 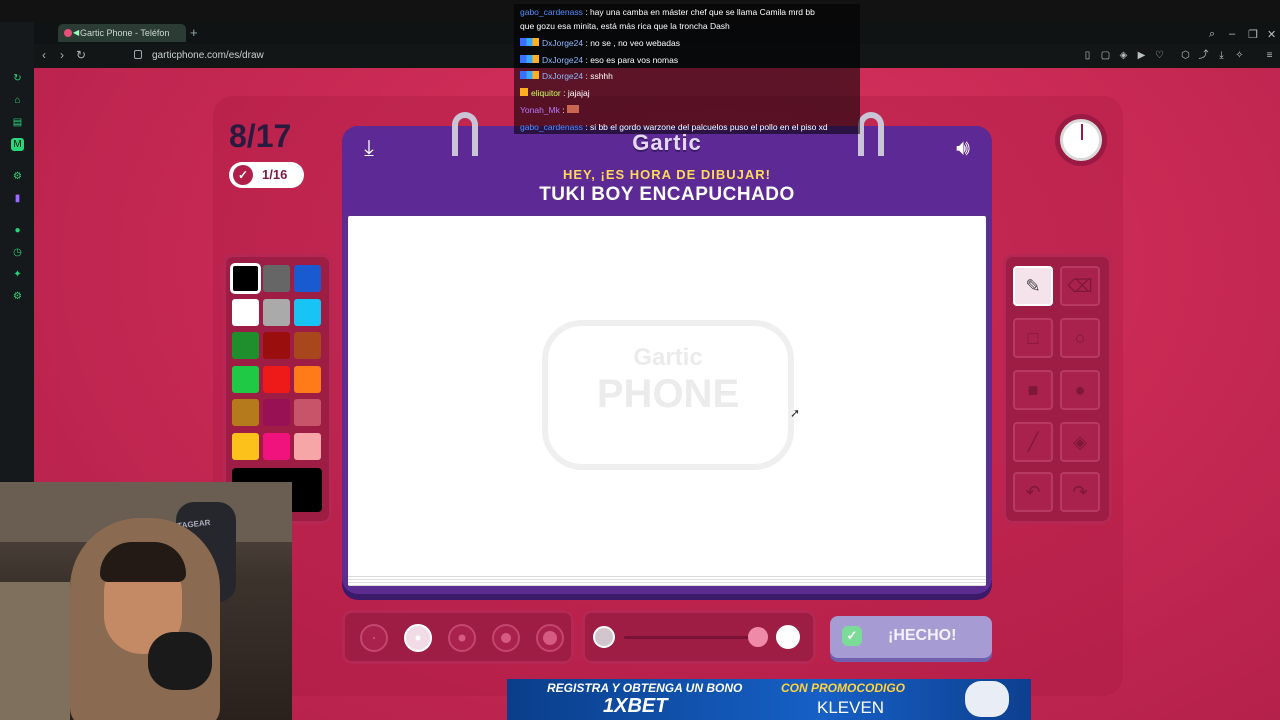 What do you see at coordinates (599, 60) in the screenshot?
I see `chat-message: DxJorge24 : eso es para vos nomas` at bounding box center [599, 60].